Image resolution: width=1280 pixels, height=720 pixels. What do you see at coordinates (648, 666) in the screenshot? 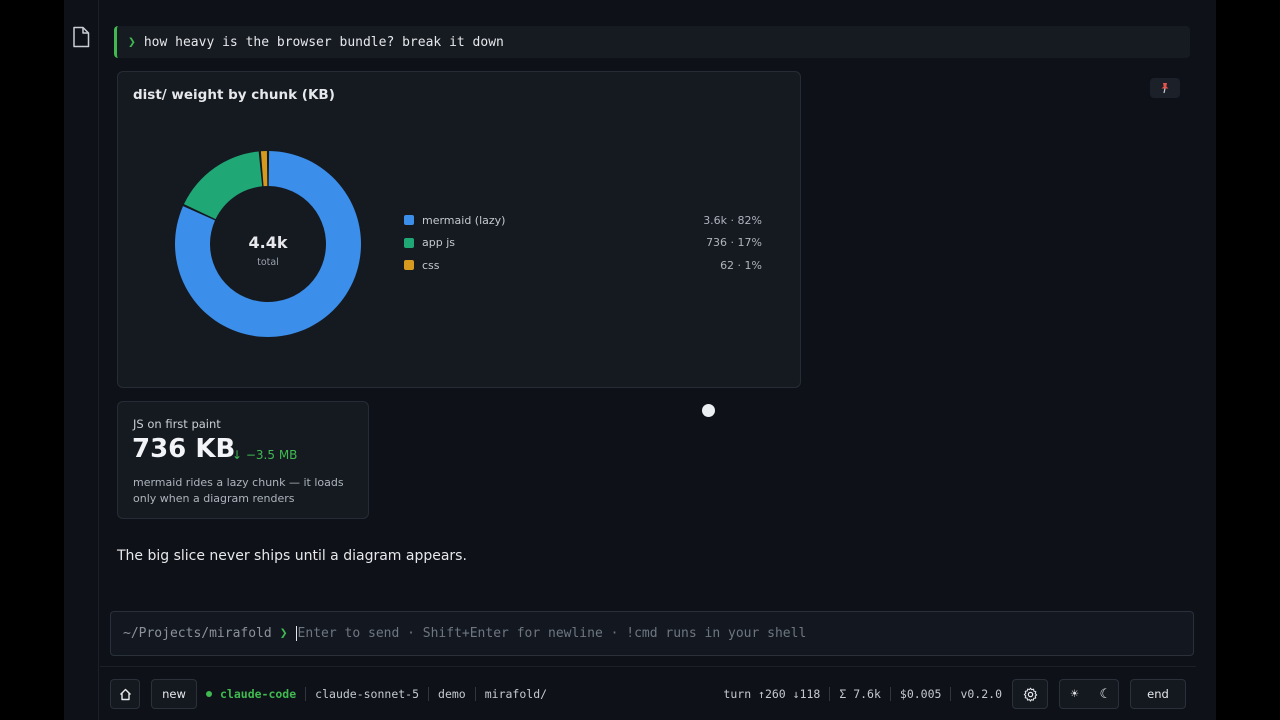
I see `divider` at bounding box center [648, 666].